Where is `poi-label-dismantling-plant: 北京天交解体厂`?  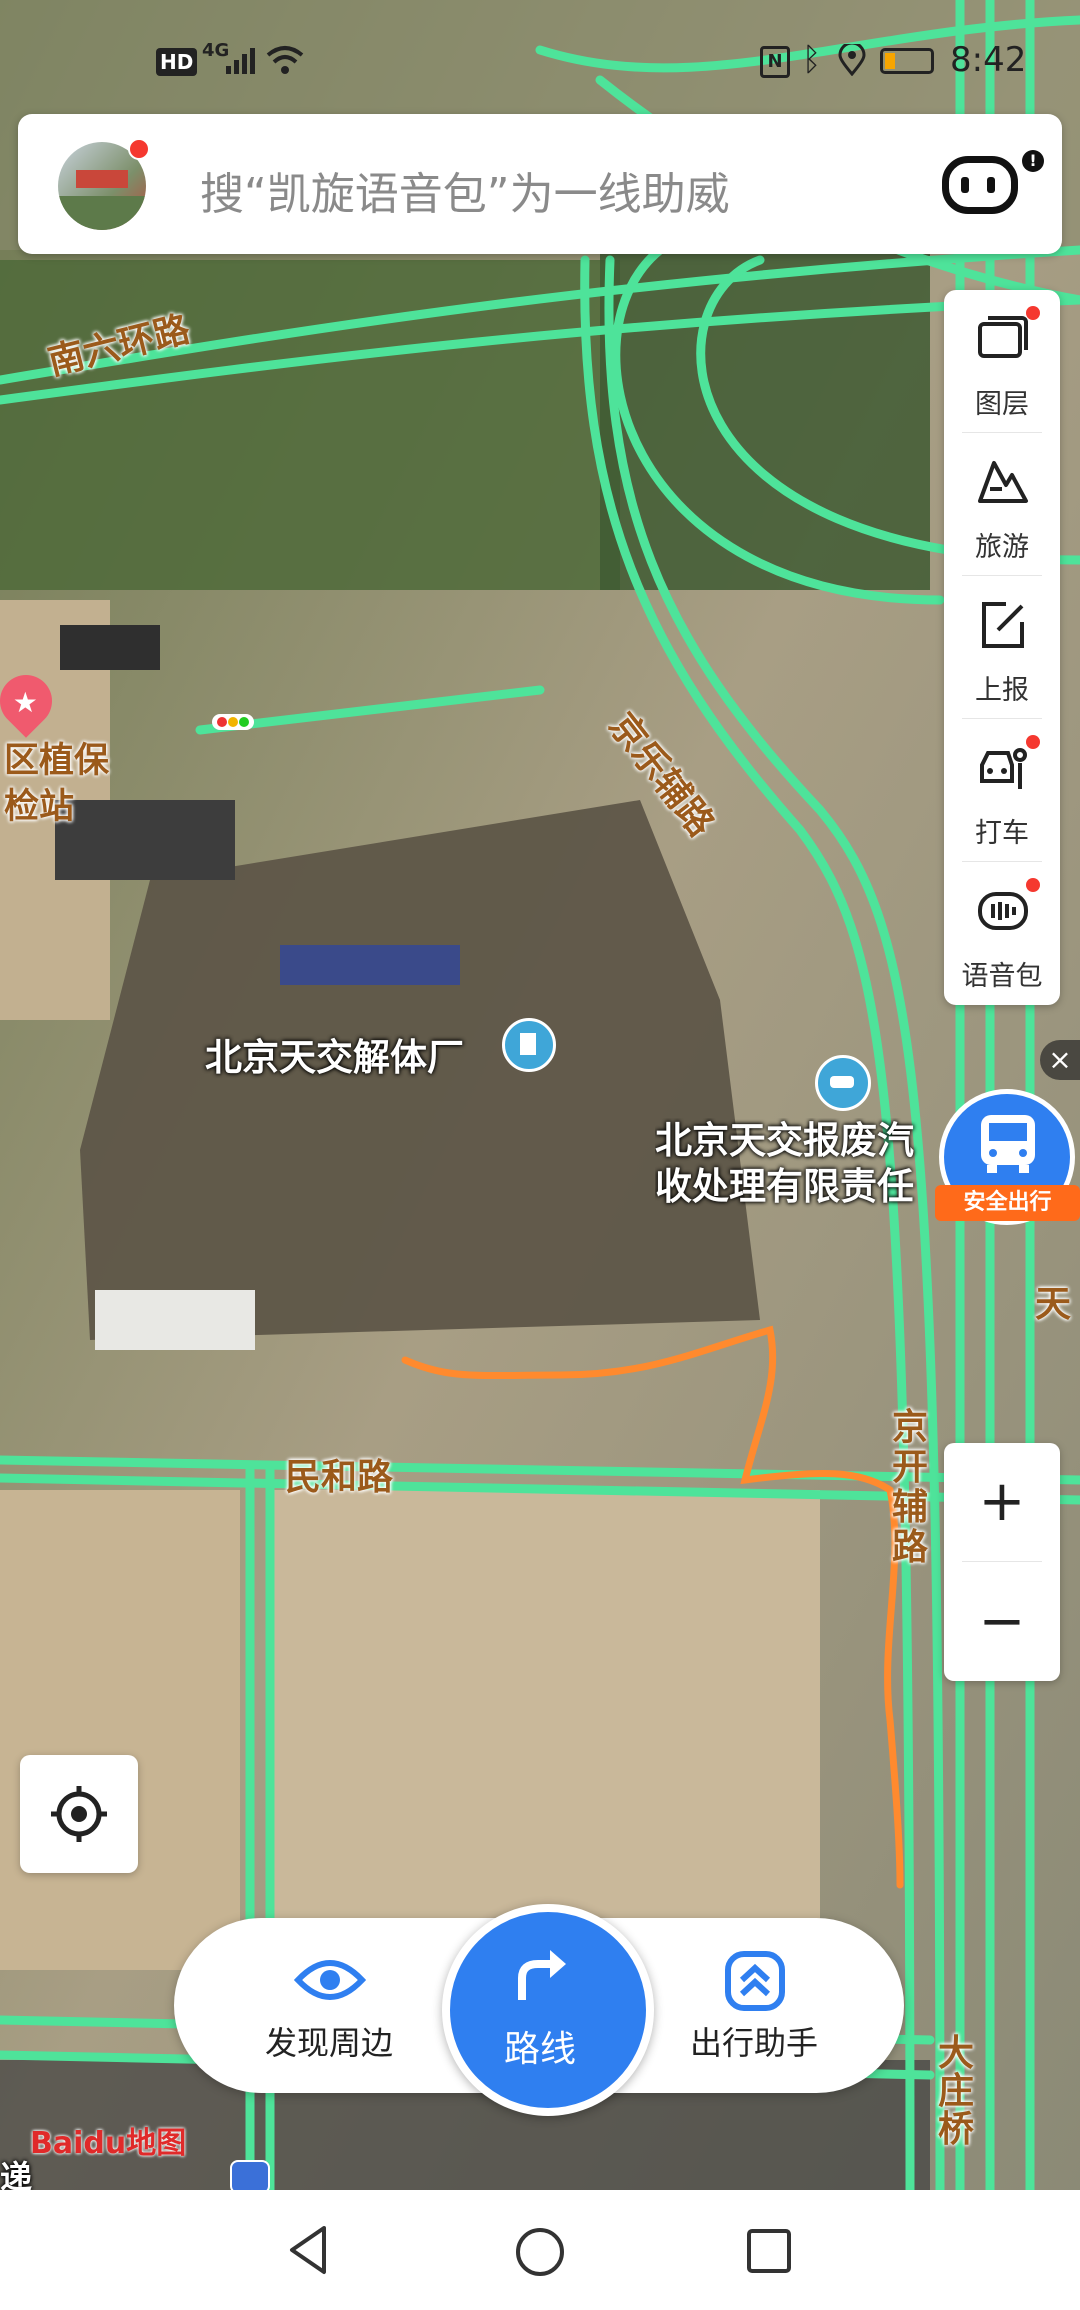 poi-label-dismantling-plant: 北京天交解体厂 is located at coordinates (334, 1054).